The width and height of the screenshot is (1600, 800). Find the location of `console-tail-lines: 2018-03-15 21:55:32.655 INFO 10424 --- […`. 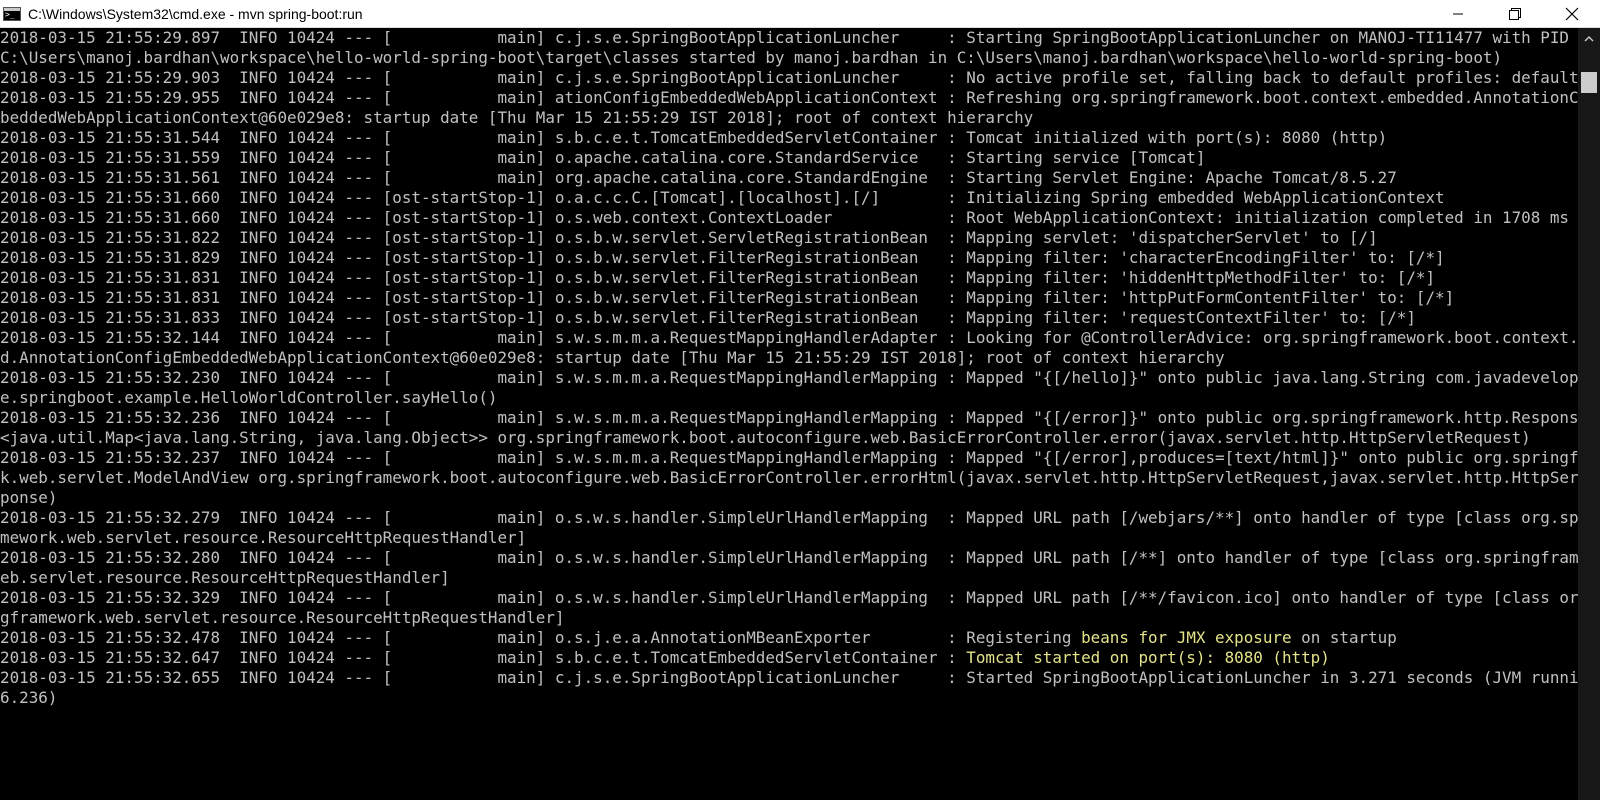

console-tail-lines: 2018-03-15 21:55:32.655 INFO 10424 --- [… is located at coordinates (789, 688).